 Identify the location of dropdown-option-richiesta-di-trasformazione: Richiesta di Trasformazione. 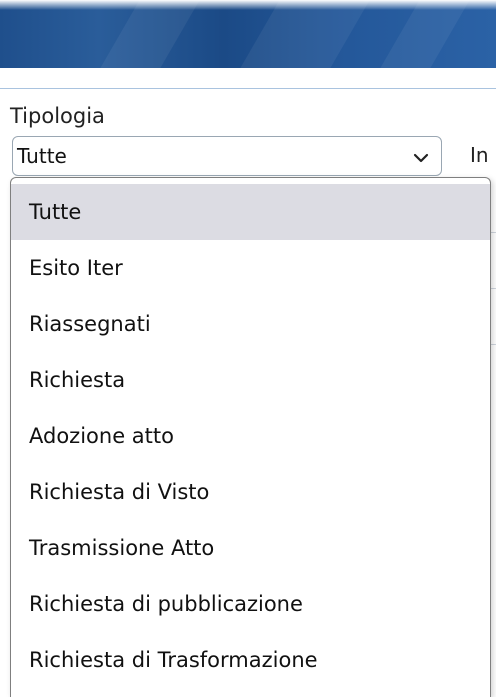
(250, 660).